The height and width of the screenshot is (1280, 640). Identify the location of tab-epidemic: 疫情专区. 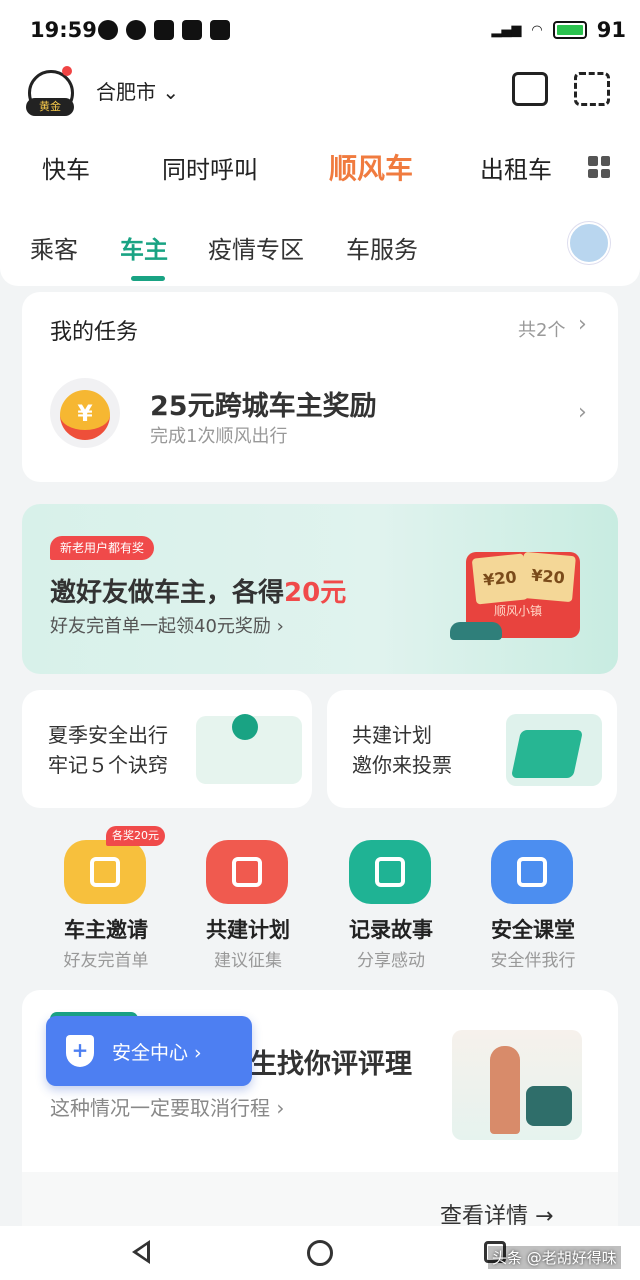
(256, 247).